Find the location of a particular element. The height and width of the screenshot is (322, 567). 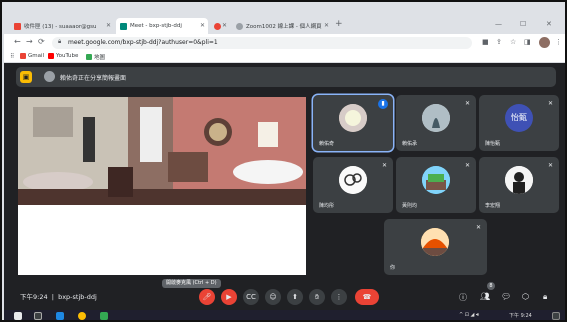

chat-icon: 💬︎ is located at coordinates (506, 296).